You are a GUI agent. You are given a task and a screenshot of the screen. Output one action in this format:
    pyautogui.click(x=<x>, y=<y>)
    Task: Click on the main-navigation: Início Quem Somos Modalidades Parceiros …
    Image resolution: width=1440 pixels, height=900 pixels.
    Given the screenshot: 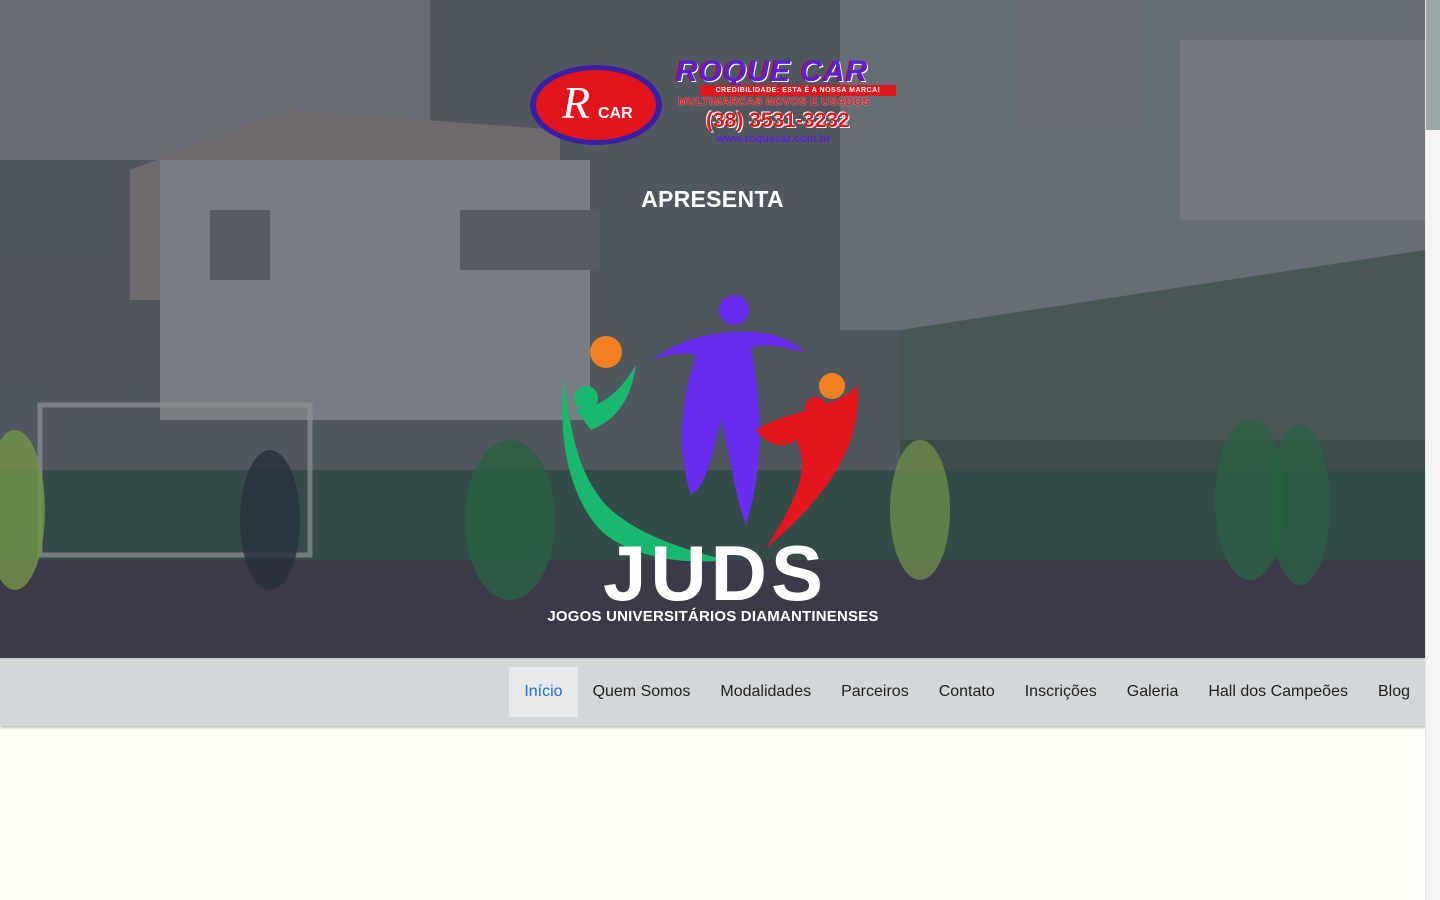 What is the action you would take?
    pyautogui.click(x=712, y=692)
    